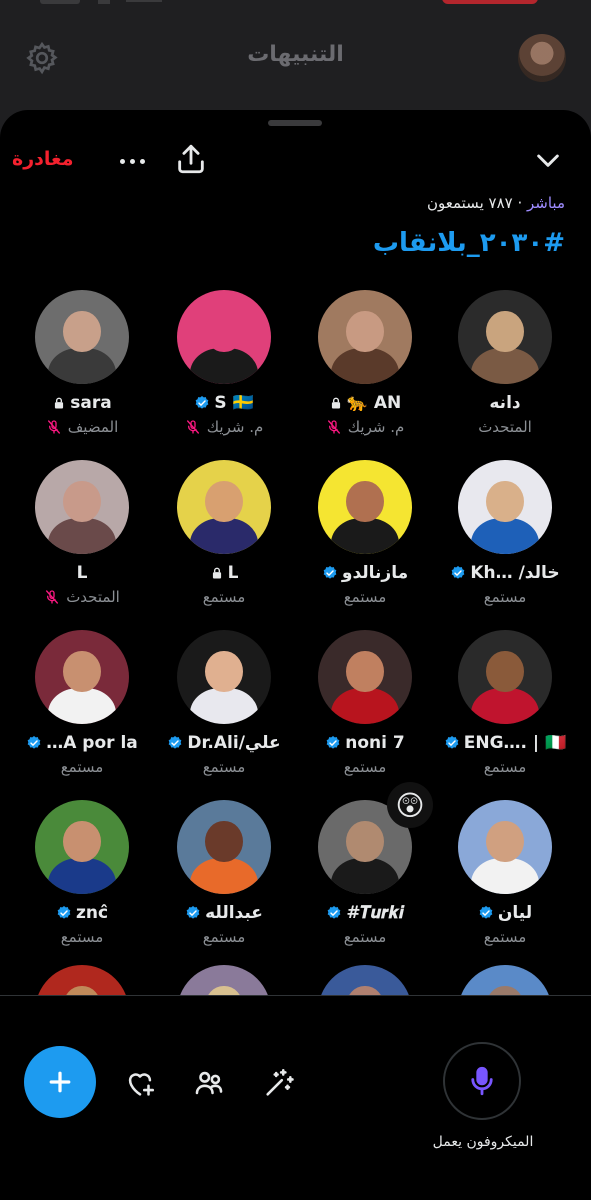 This screenshot has height=1200, width=591. Describe the element at coordinates (295, 7) in the screenshot. I see `status-bar` at that location.